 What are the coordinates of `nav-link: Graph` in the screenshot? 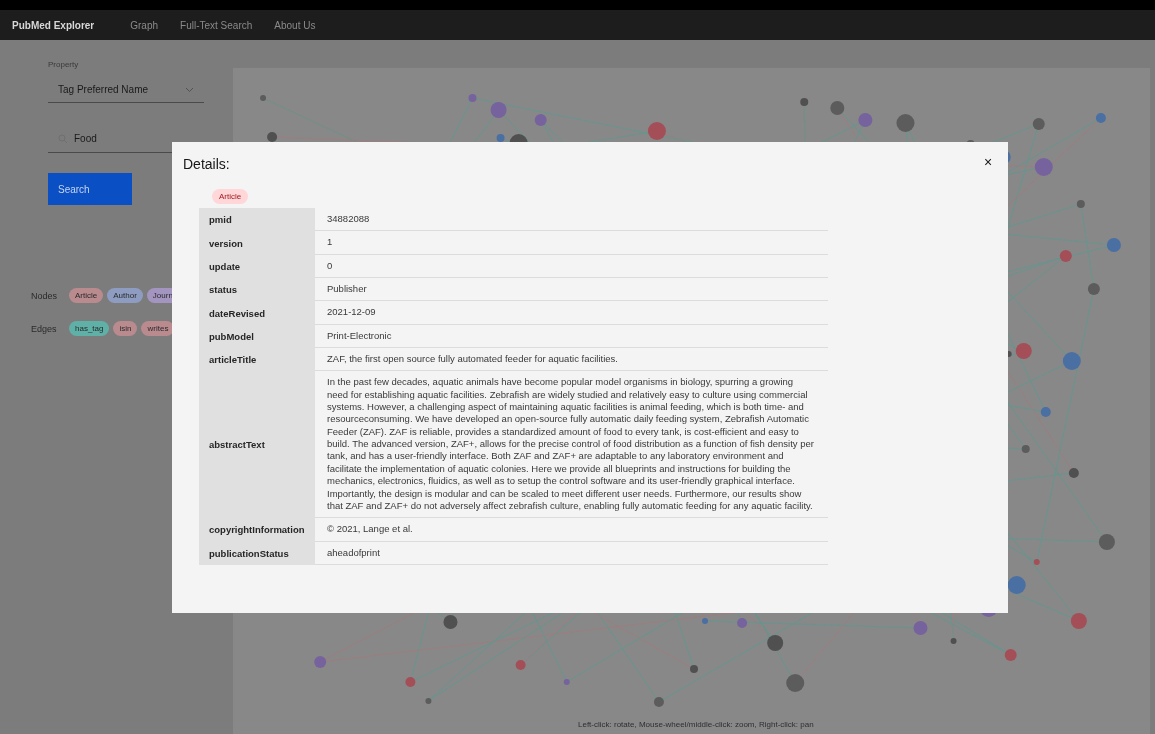 It's located at (144, 25).